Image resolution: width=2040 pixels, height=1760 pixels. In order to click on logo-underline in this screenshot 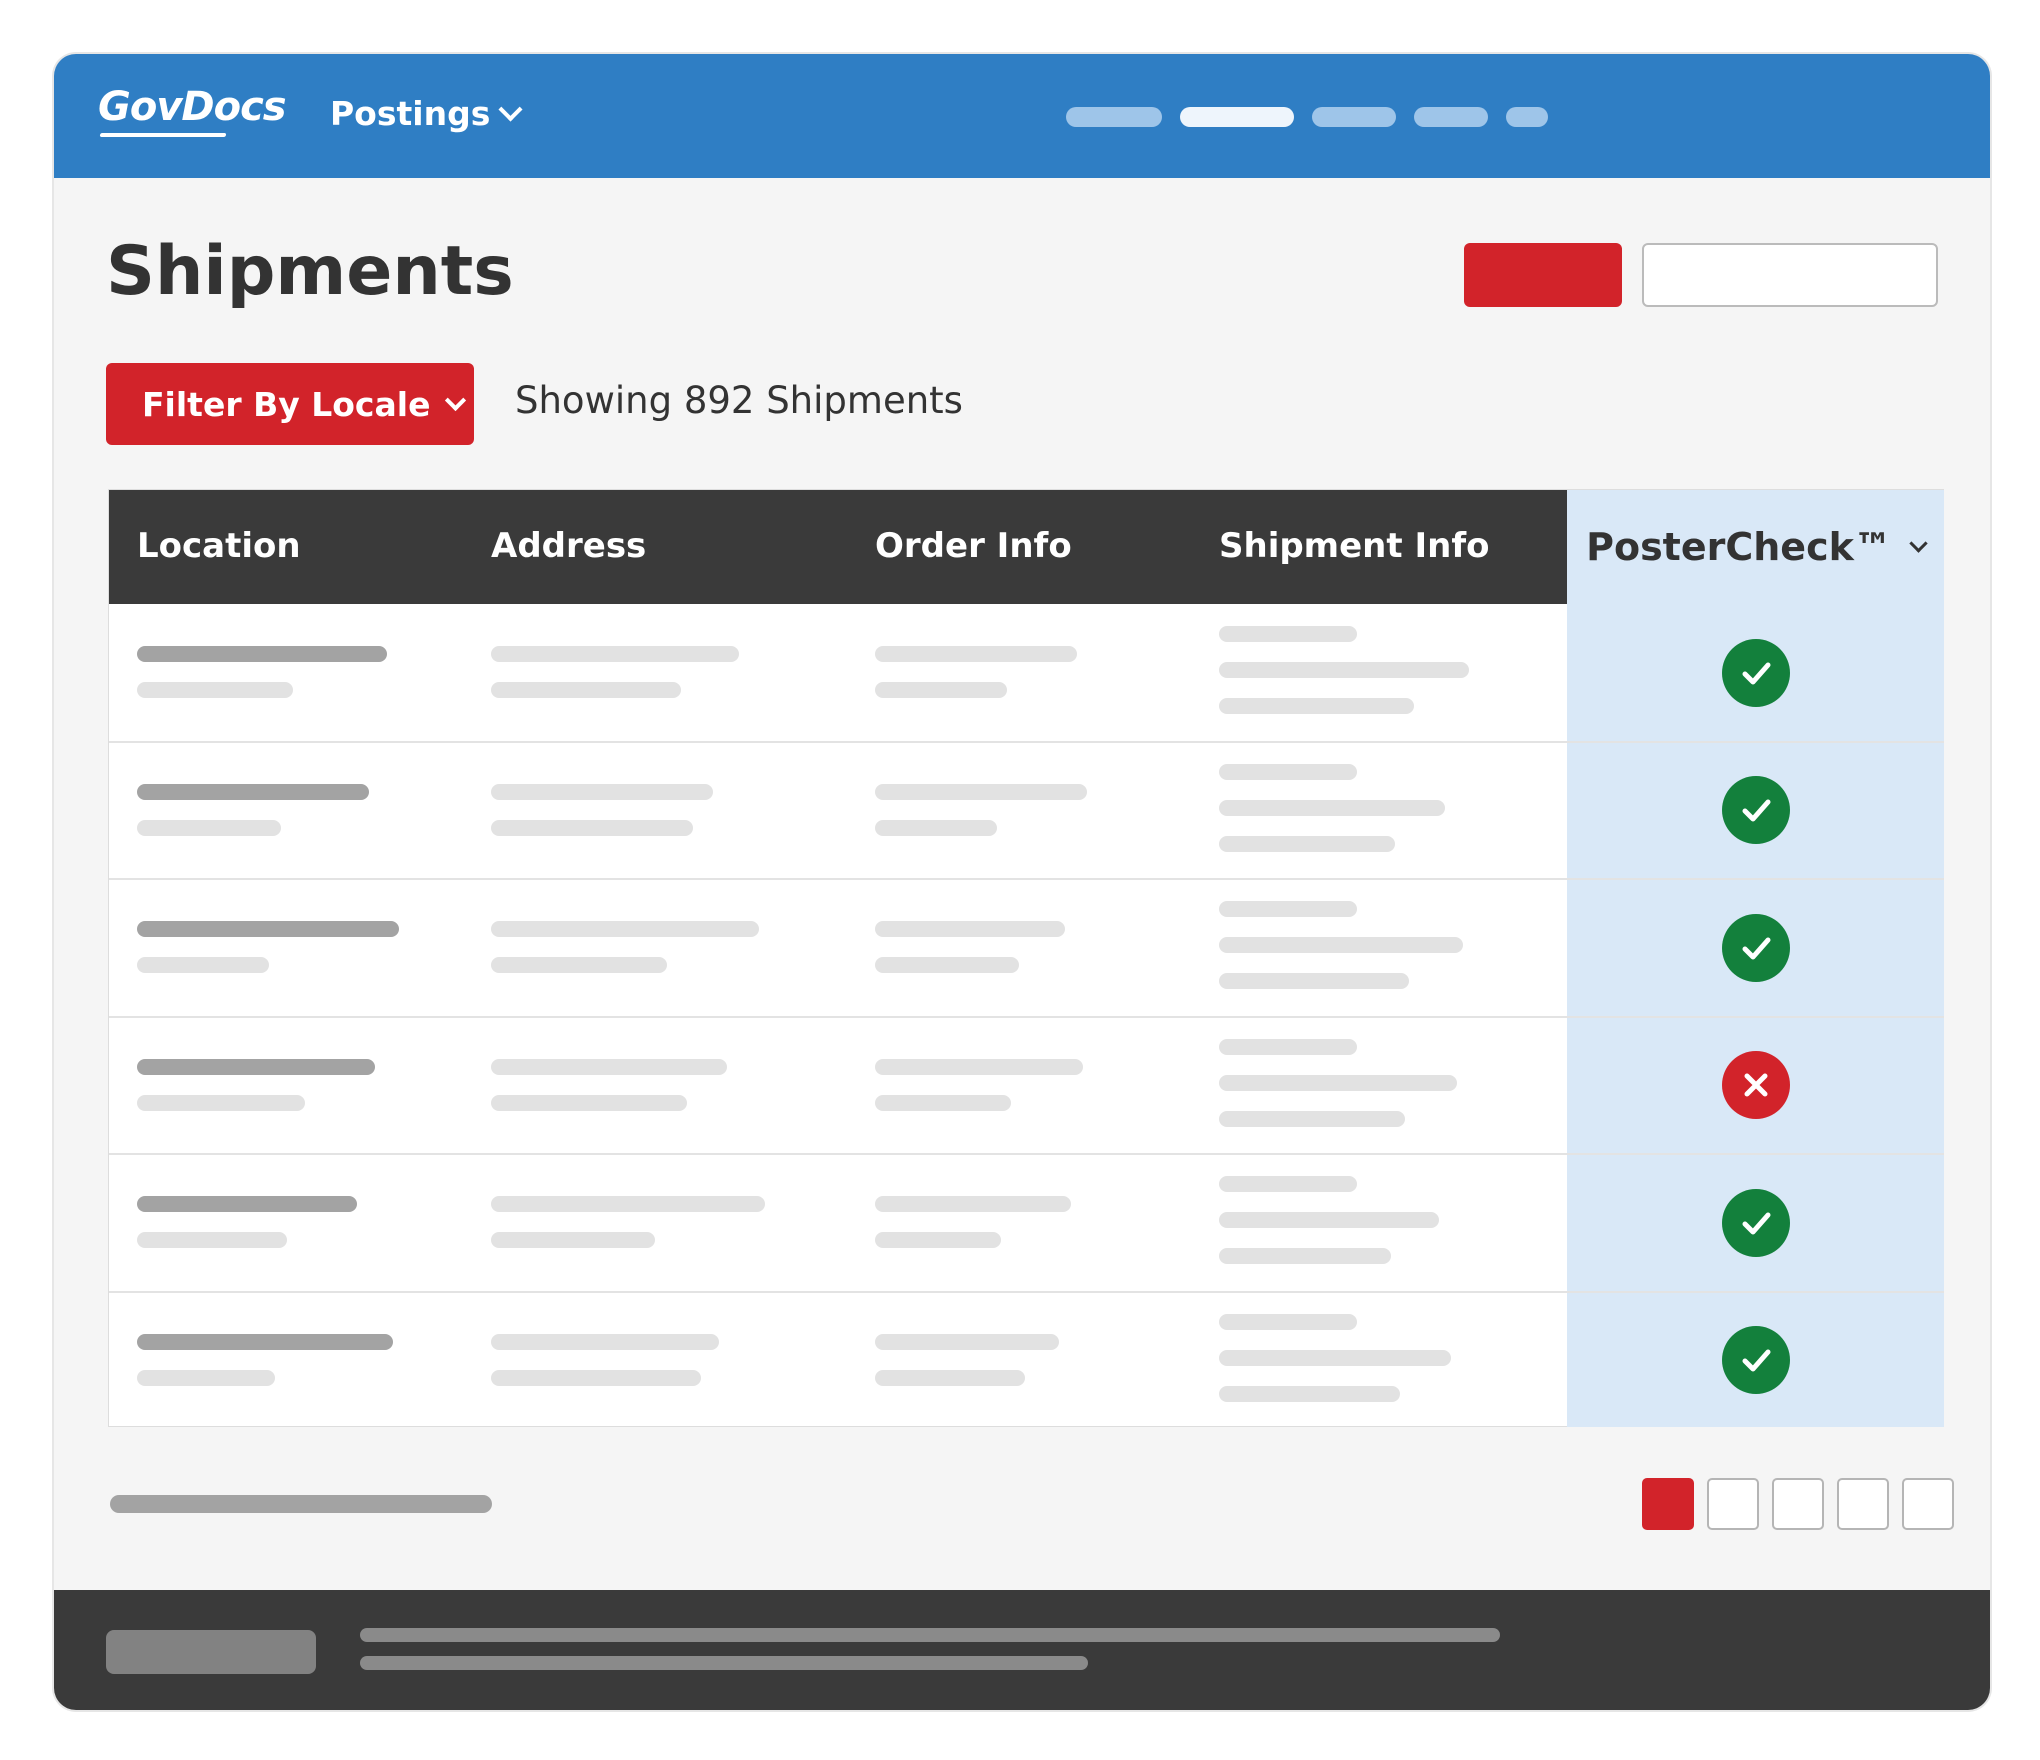, I will do `click(163, 135)`.